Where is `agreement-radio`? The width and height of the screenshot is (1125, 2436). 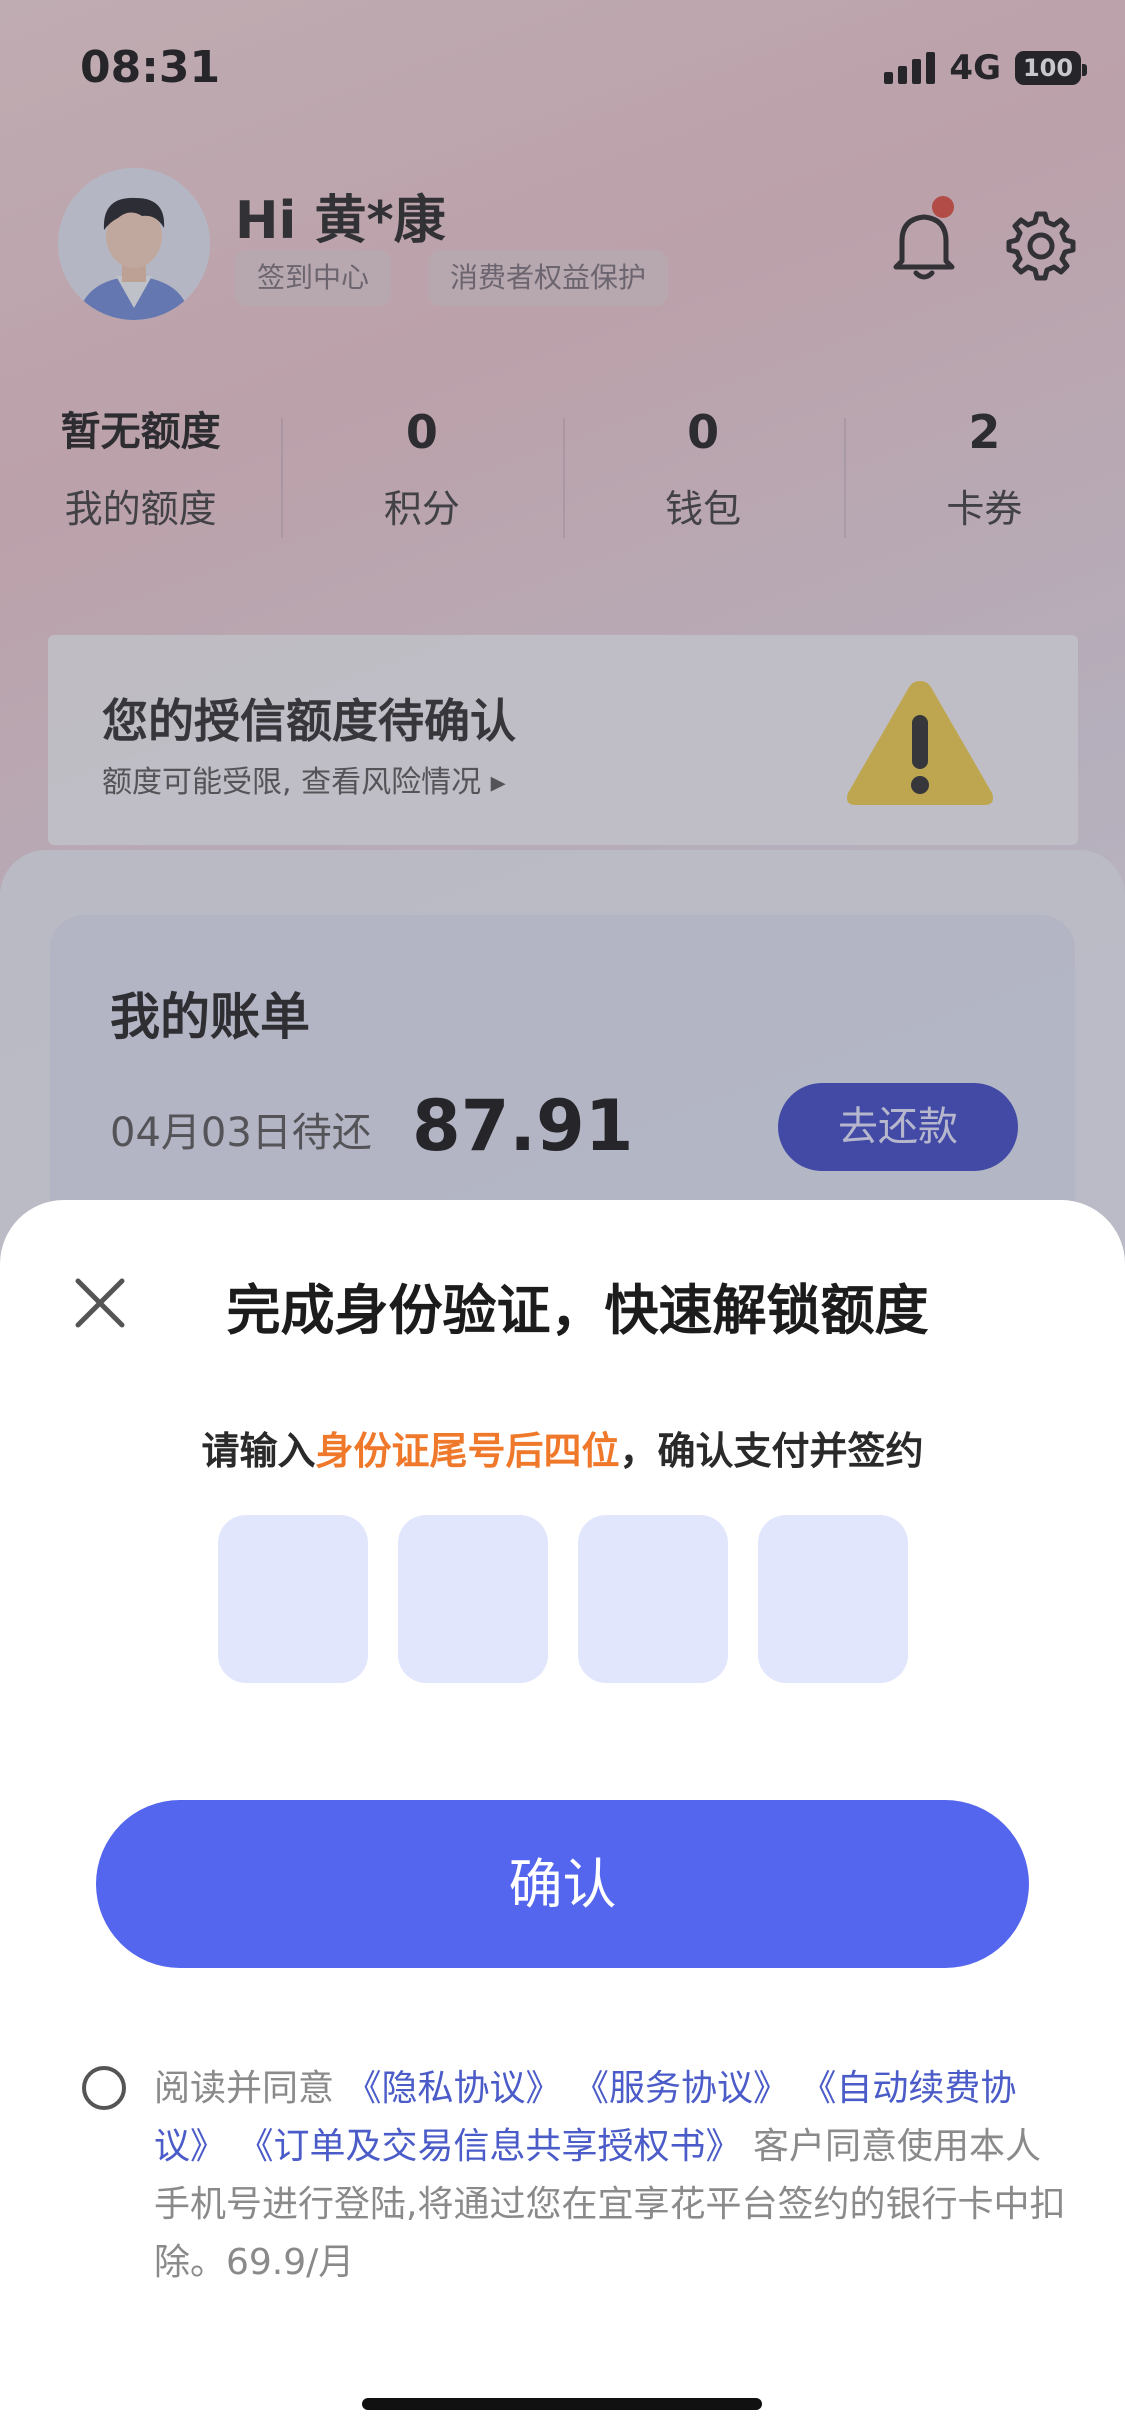 agreement-radio is located at coordinates (104, 2088).